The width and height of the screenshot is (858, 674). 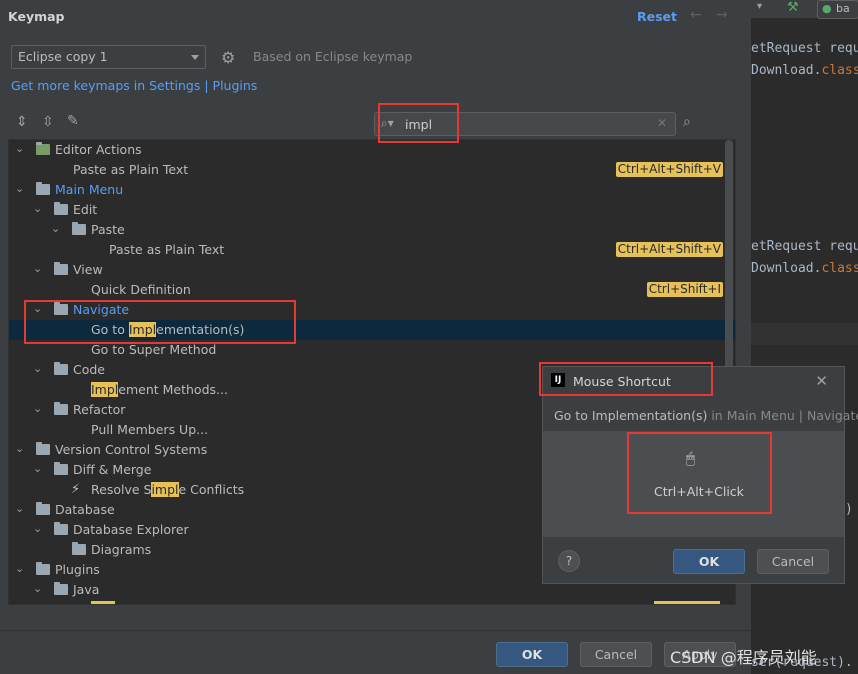 What do you see at coordinates (98, 149) in the screenshot?
I see `tree-label: Editor Actions` at bounding box center [98, 149].